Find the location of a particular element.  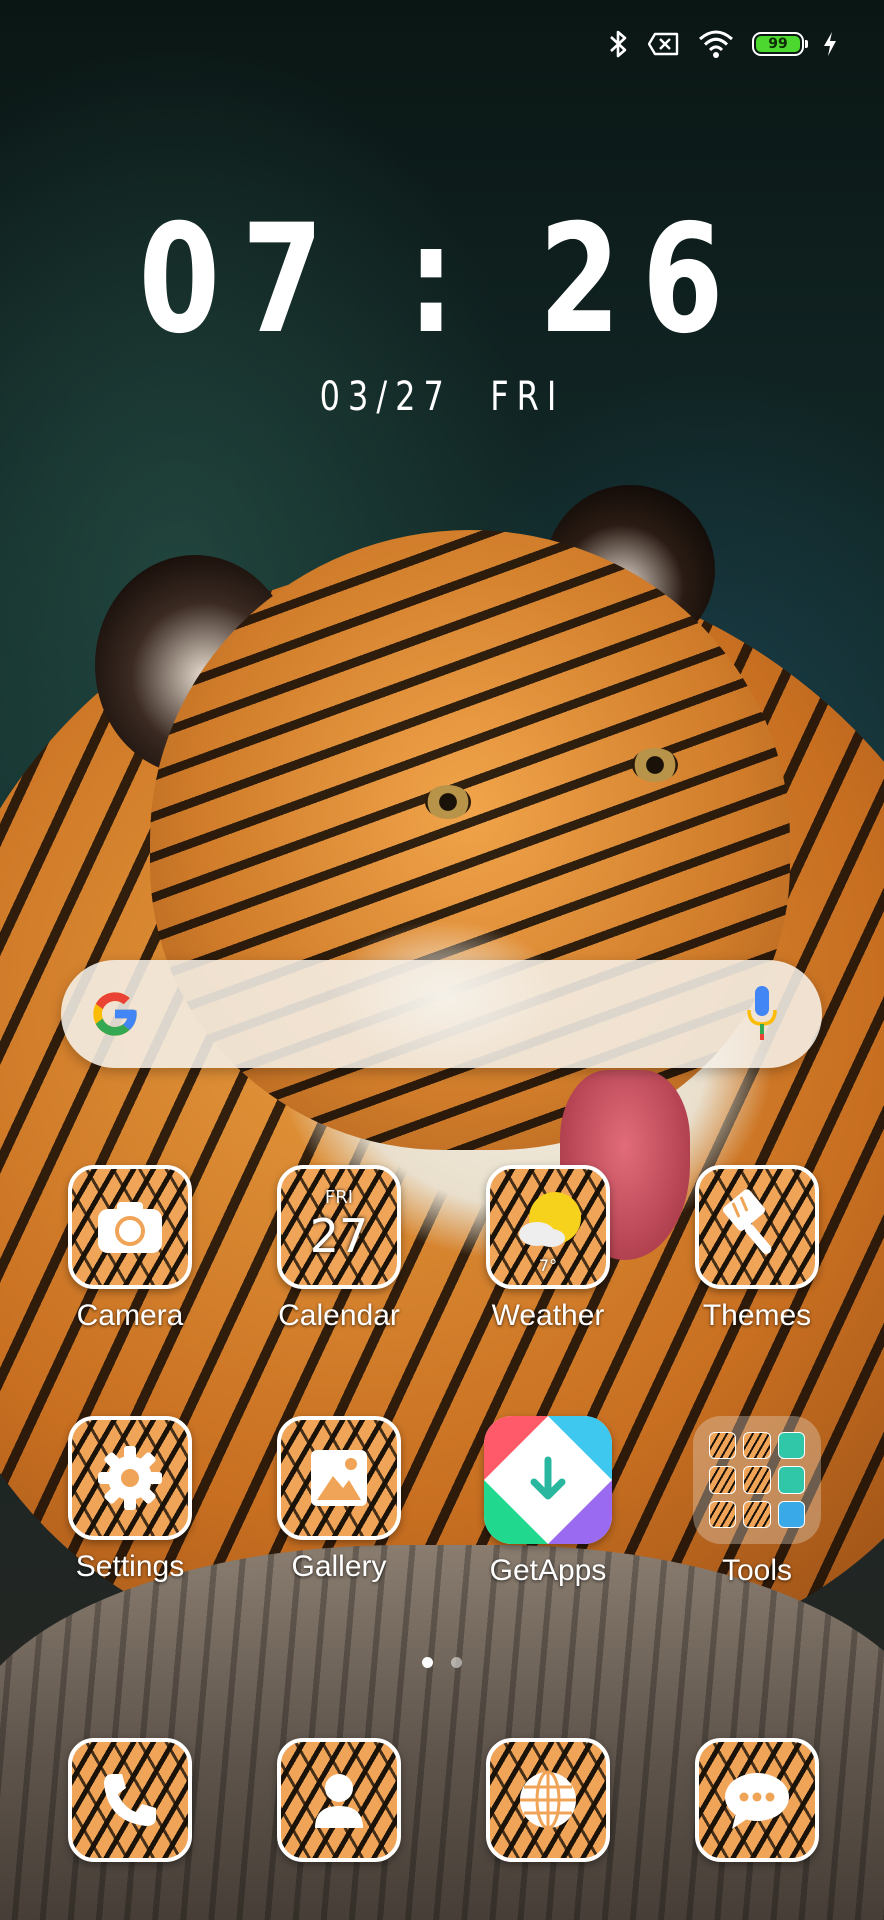

microphone-icon is located at coordinates (762, 1013).